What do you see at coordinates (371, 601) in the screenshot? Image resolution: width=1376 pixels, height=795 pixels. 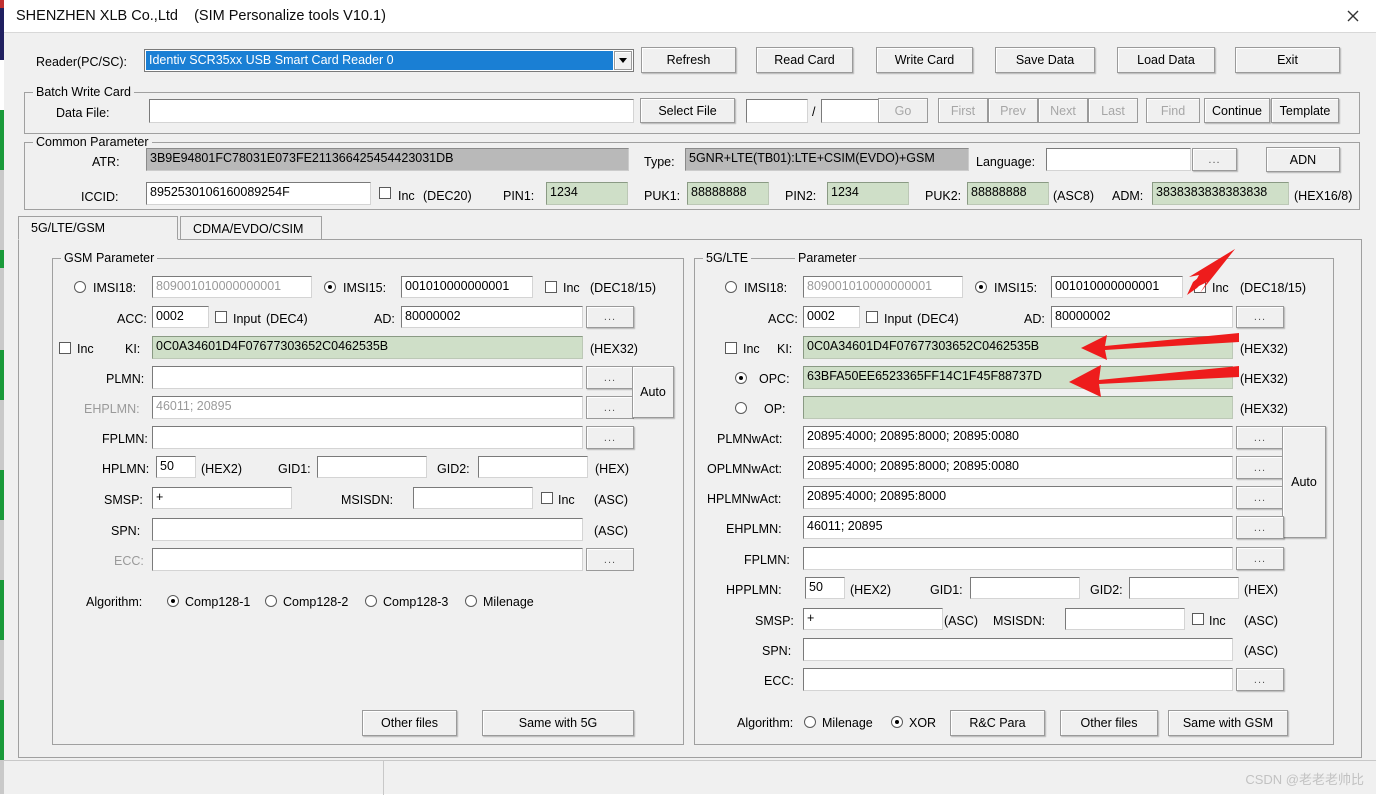 I see `gsm-algorithm-comp128-3-radio` at bounding box center [371, 601].